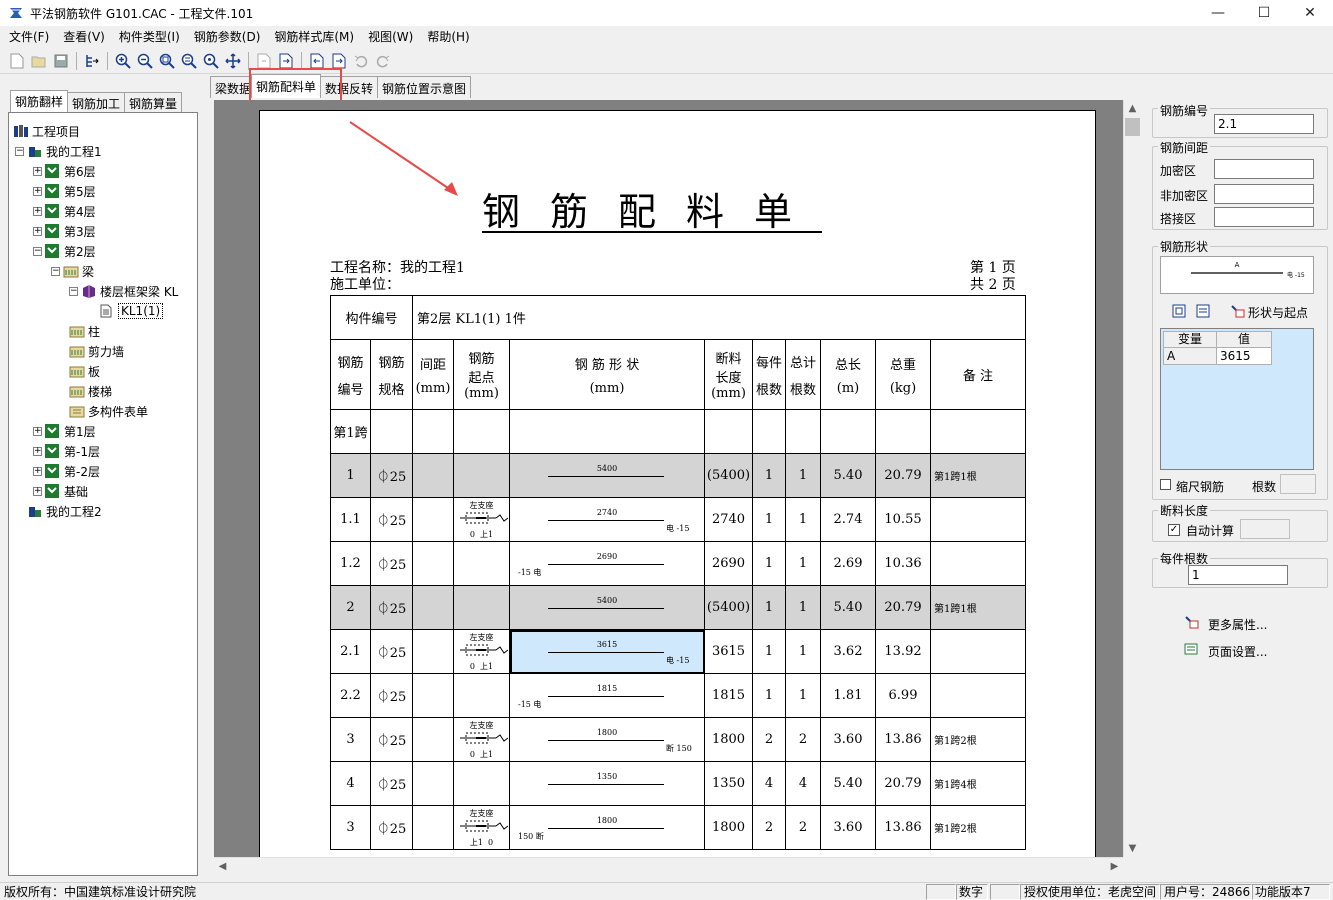 This screenshot has height=900, width=1333. Describe the element at coordinates (607, 739) in the screenshot. I see `shape-cell: 1800 断 150` at that location.